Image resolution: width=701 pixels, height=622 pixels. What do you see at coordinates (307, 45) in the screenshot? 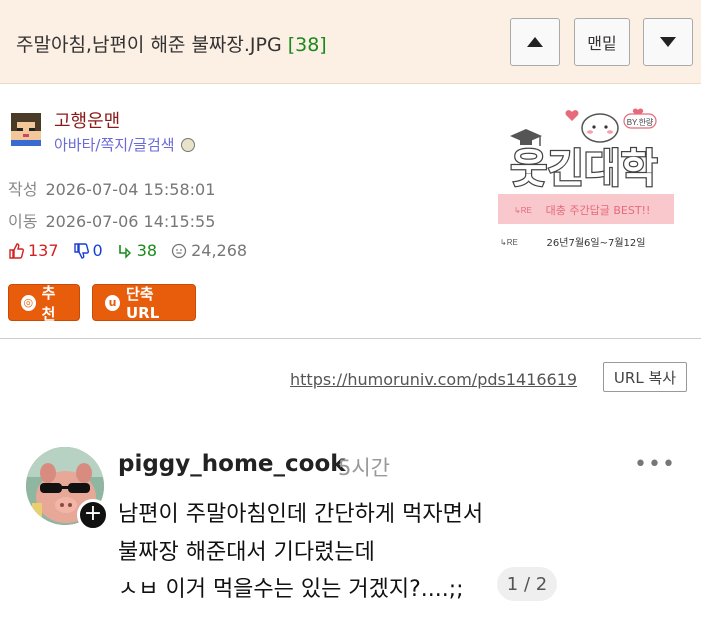
I see `reply-count: [38]` at bounding box center [307, 45].